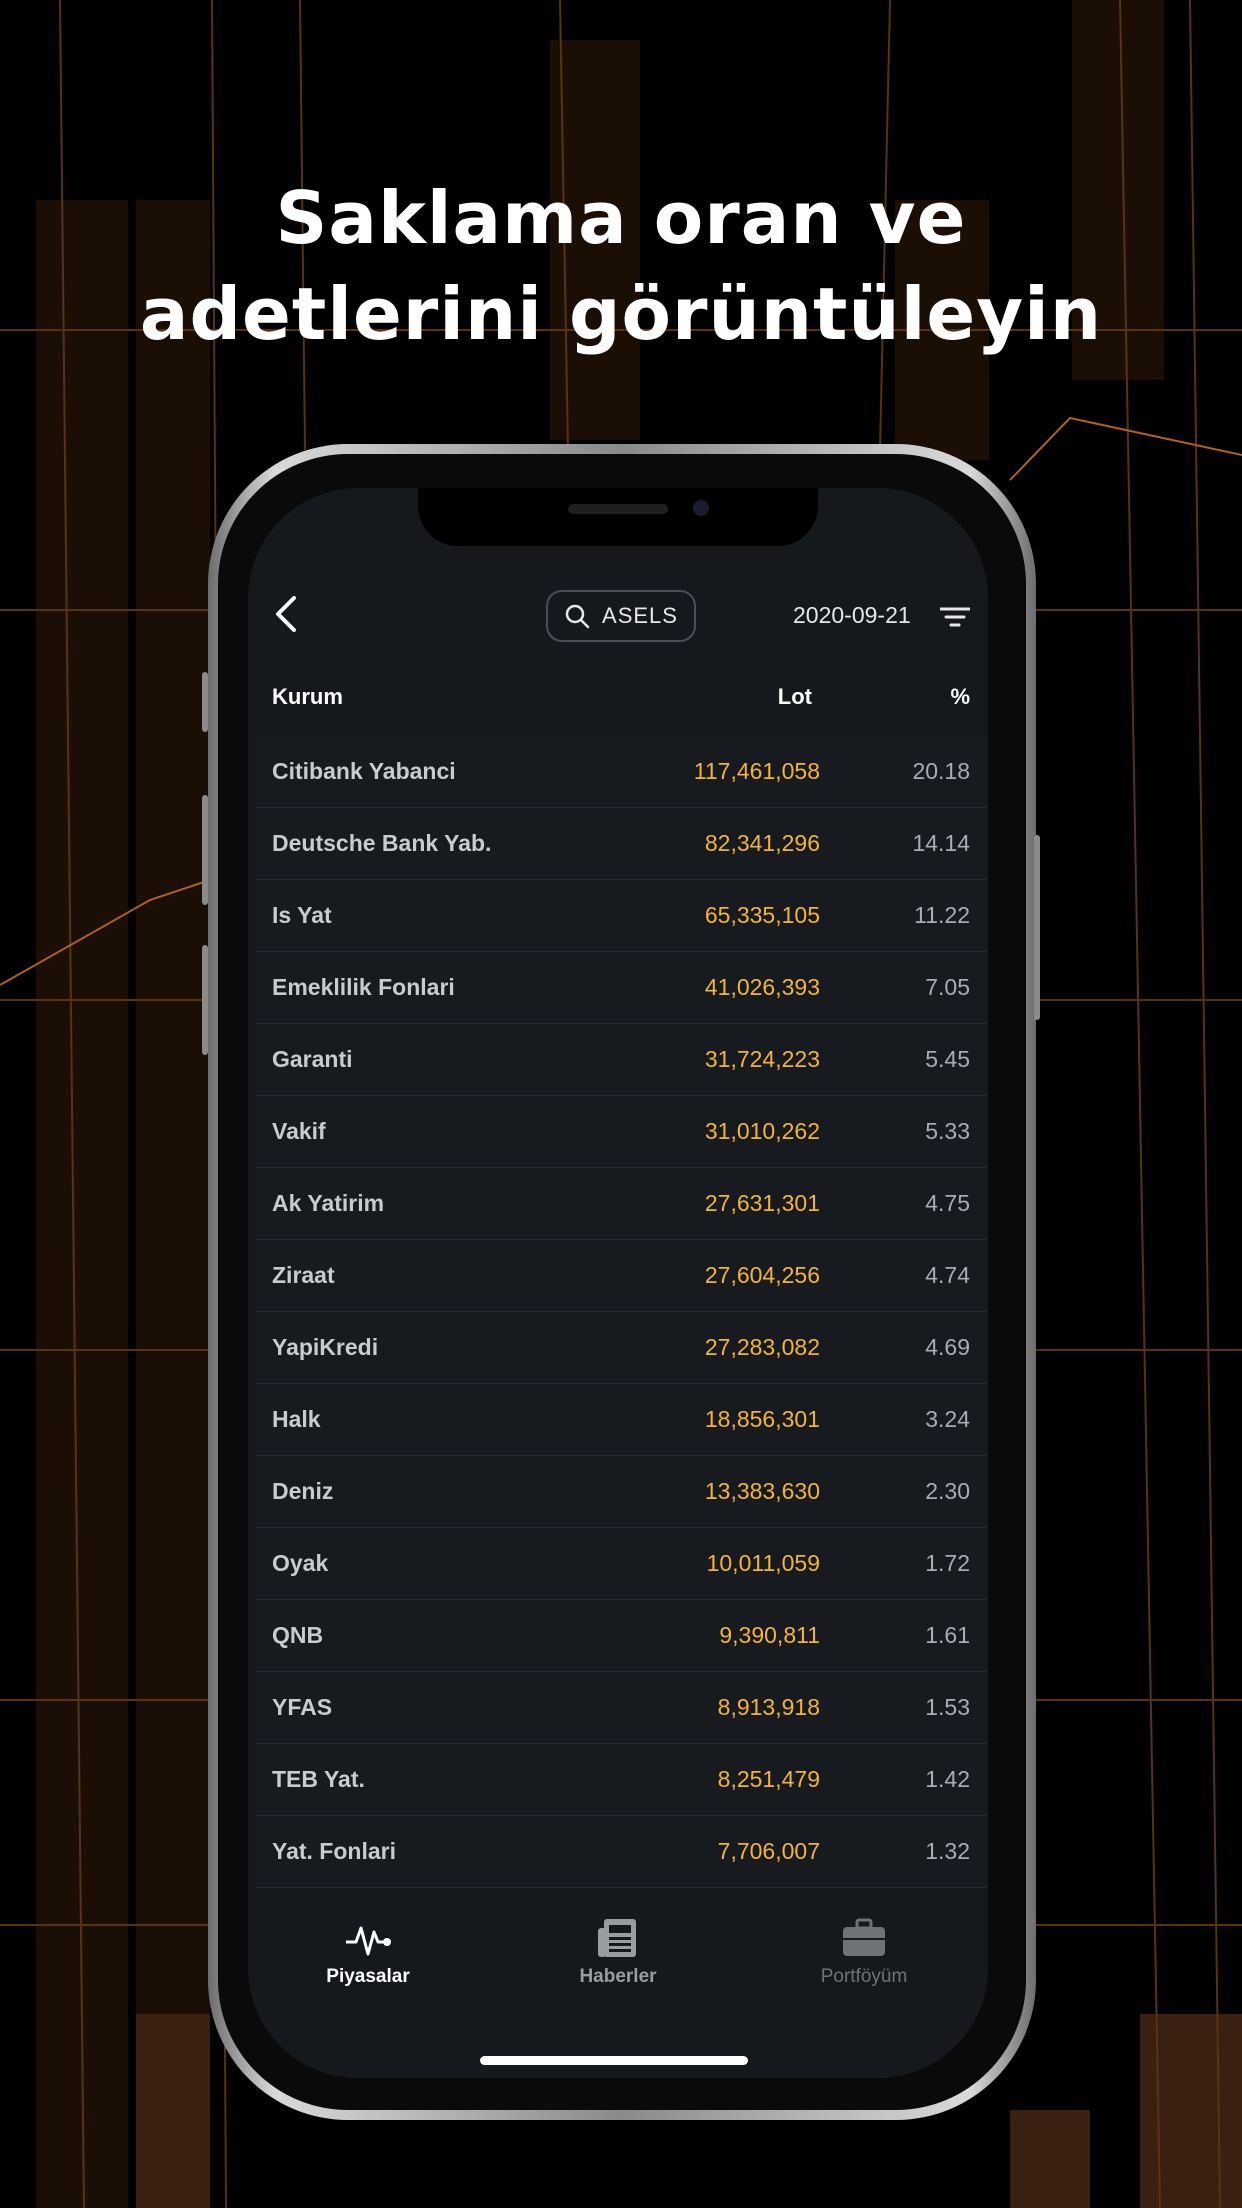 The width and height of the screenshot is (1242, 2208). Describe the element at coordinates (762, 1347) in the screenshot. I see `row-lot-value: 27,283,082` at that location.